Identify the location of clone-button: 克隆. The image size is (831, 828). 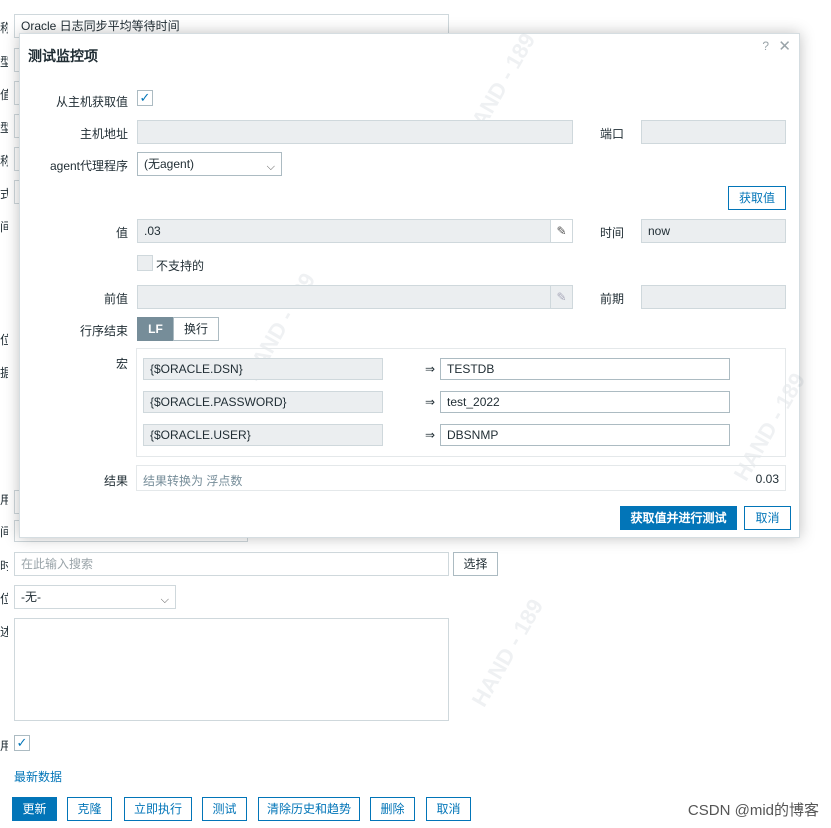
(89, 809).